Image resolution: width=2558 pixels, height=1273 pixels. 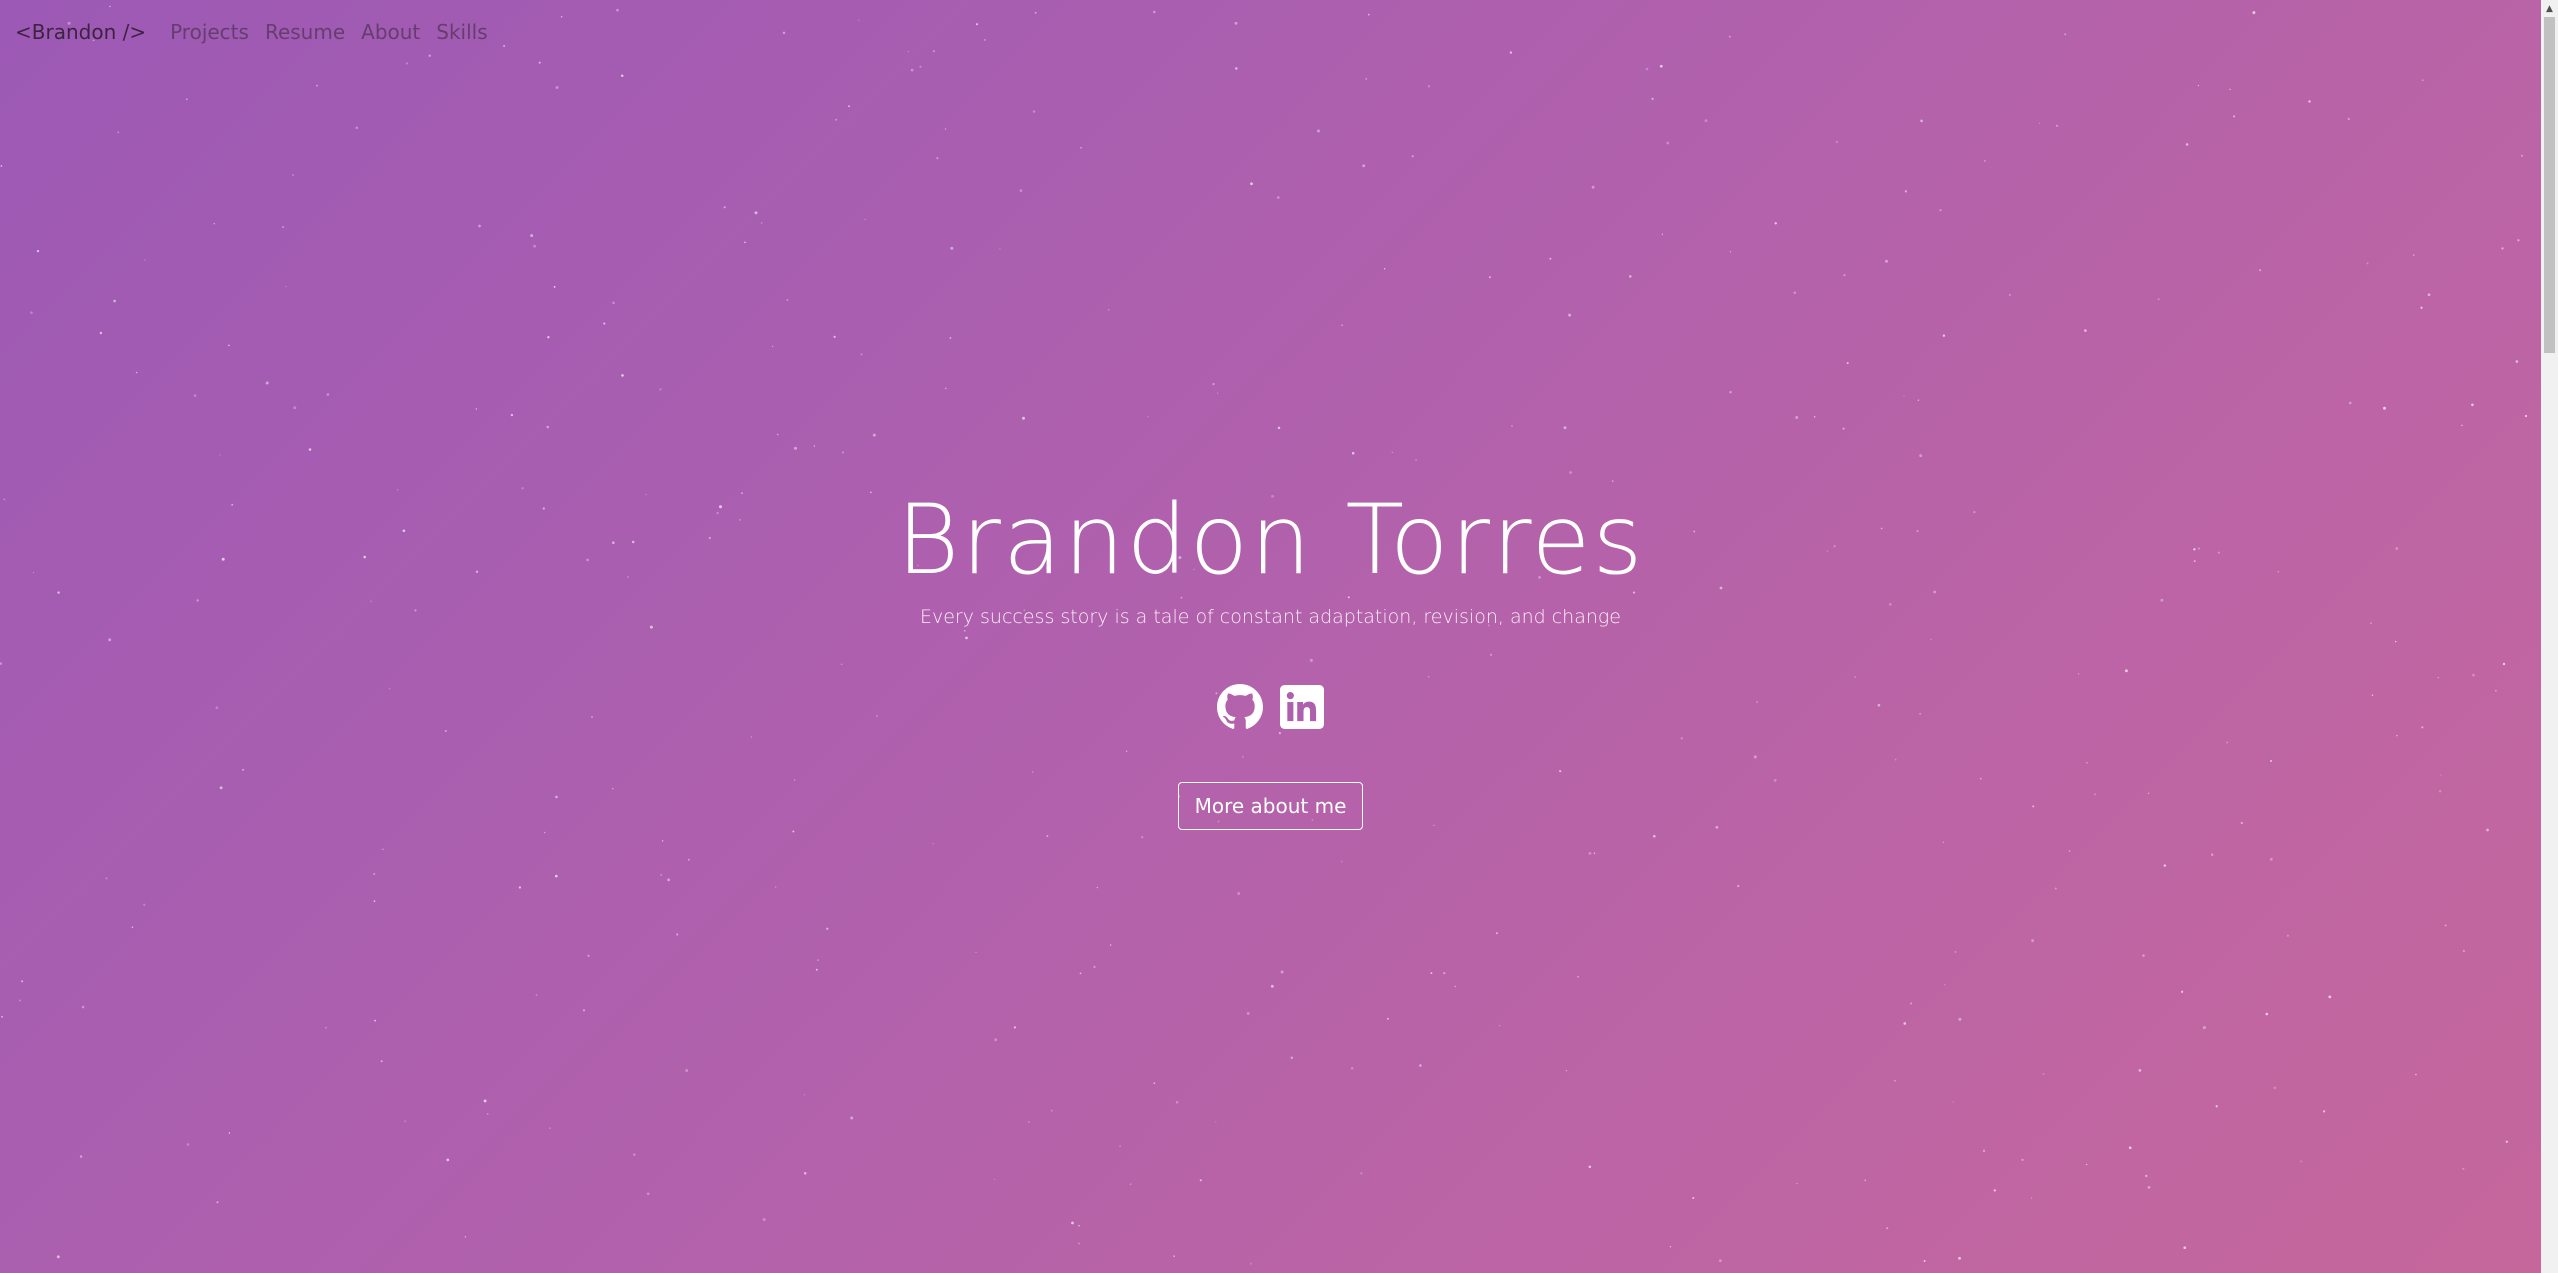 I want to click on scroll-up-arrow-icon: ▲, so click(x=2549, y=8).